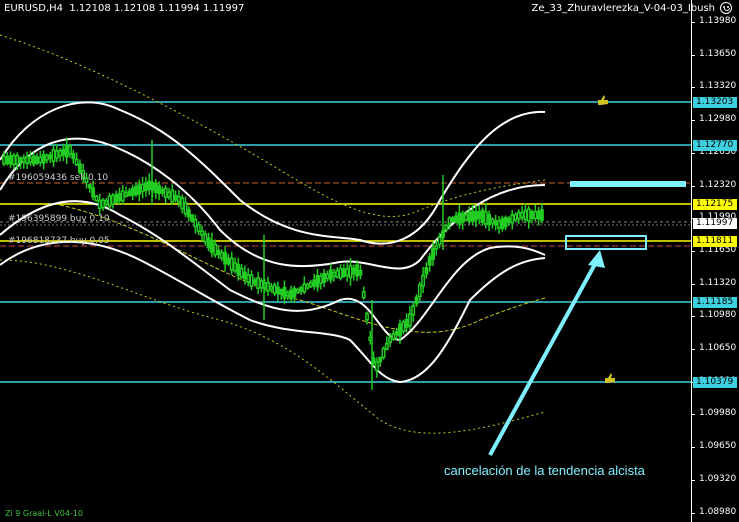 The width and height of the screenshot is (739, 522). I want to click on price-label-6: 1.11185, so click(715, 302).